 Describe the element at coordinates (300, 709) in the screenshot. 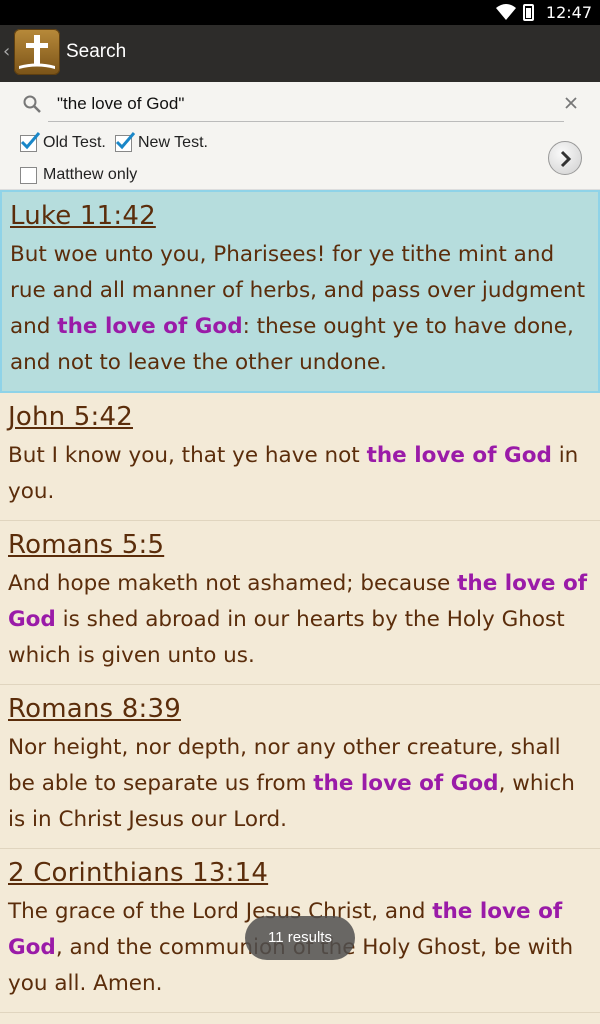

I see `verse-reference: Romans 8:39` at that location.